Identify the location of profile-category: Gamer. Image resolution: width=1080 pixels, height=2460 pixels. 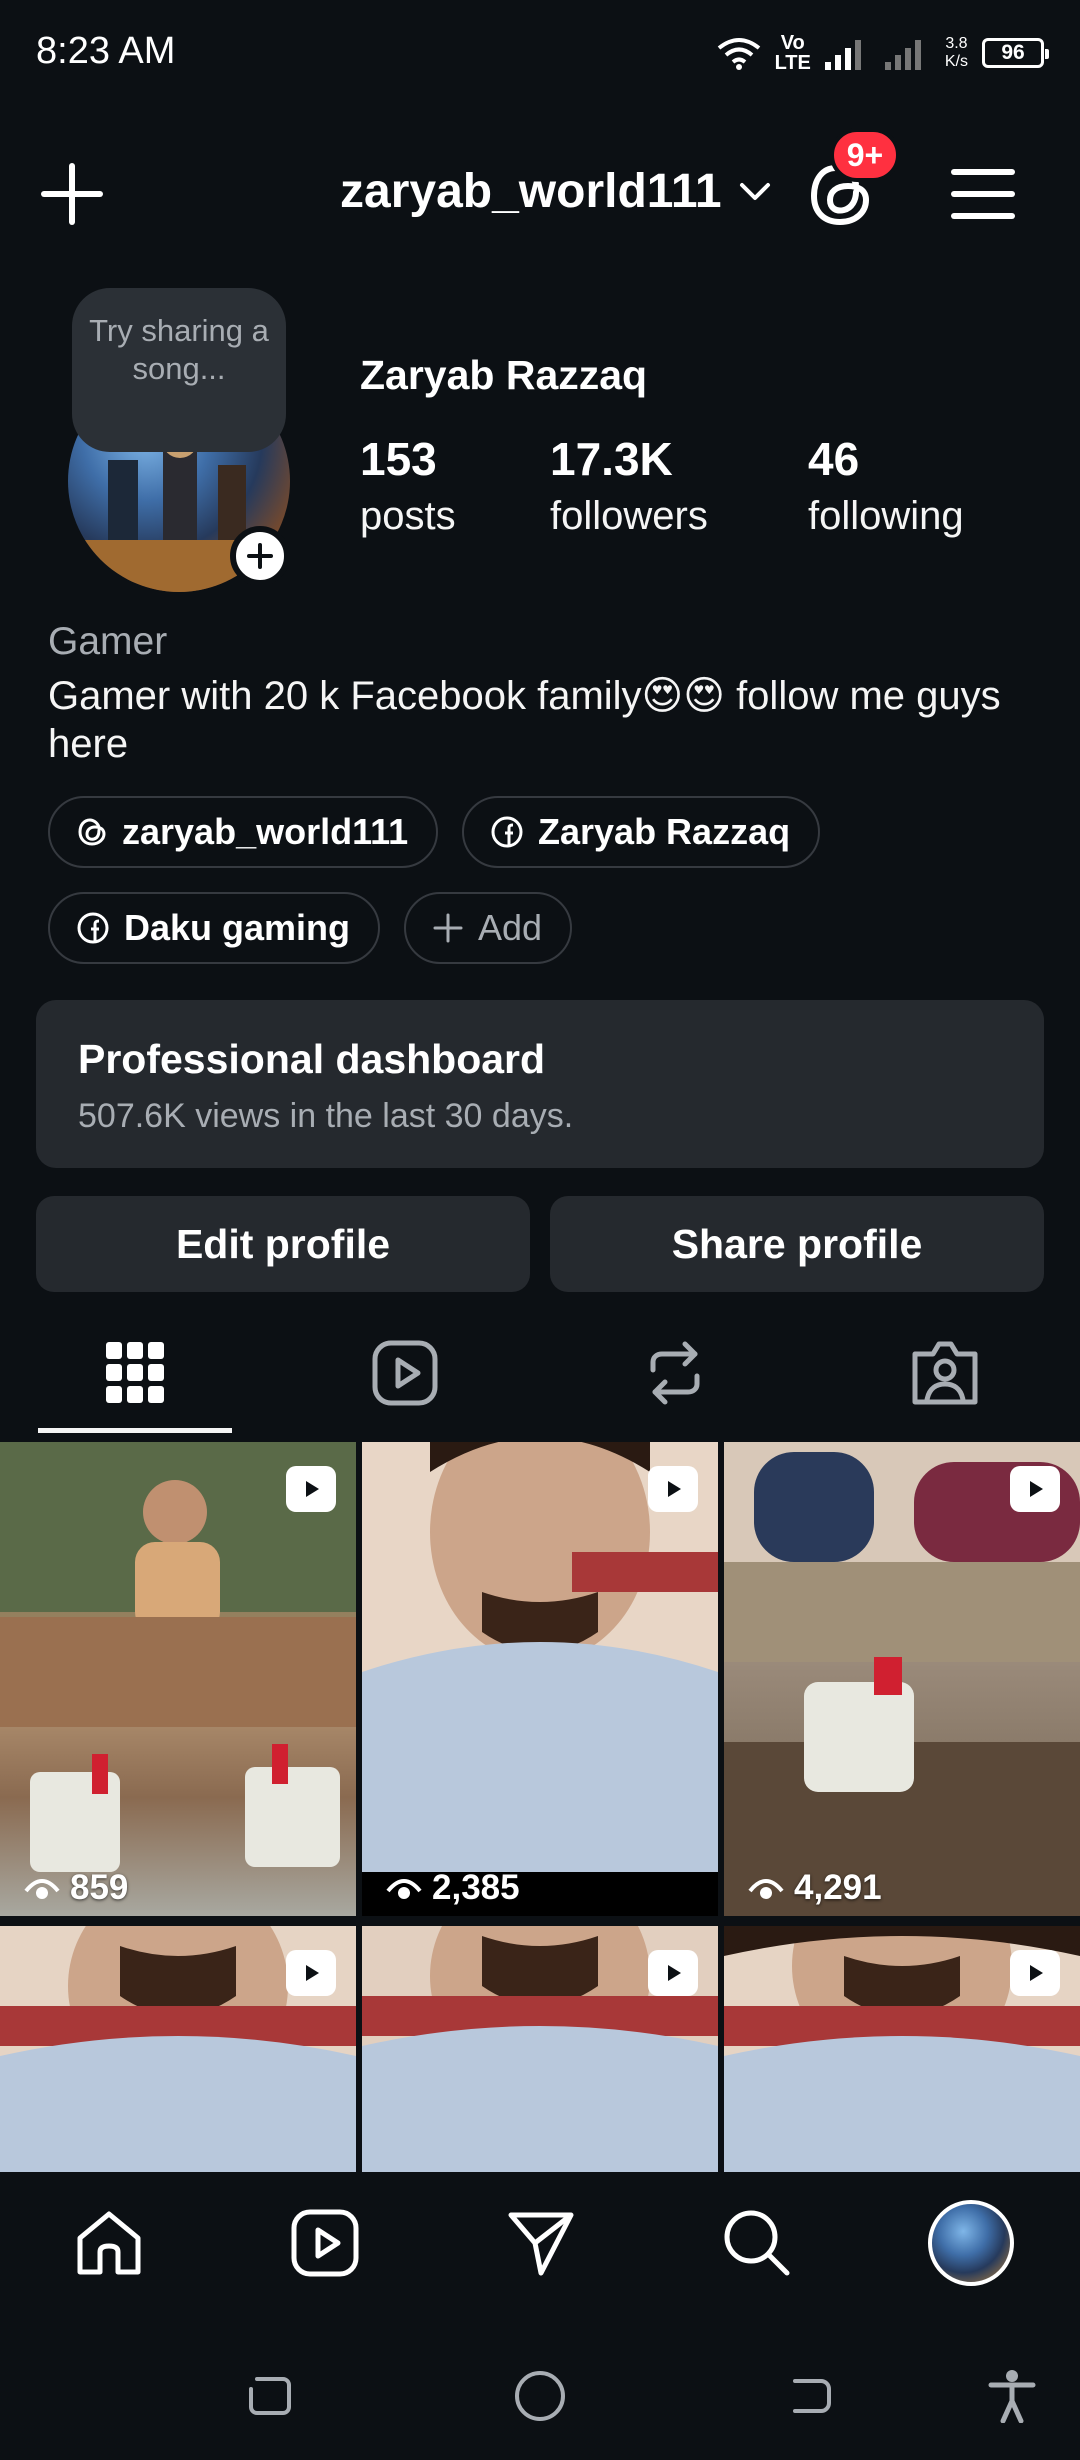
(108, 641).